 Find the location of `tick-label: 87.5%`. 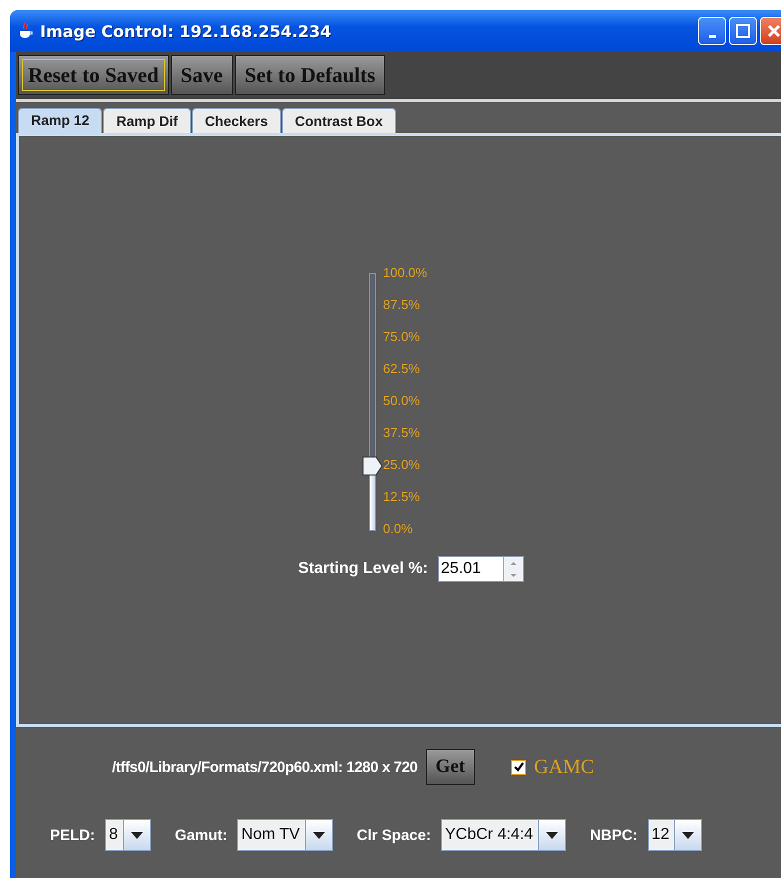

tick-label: 87.5% is located at coordinates (401, 304).